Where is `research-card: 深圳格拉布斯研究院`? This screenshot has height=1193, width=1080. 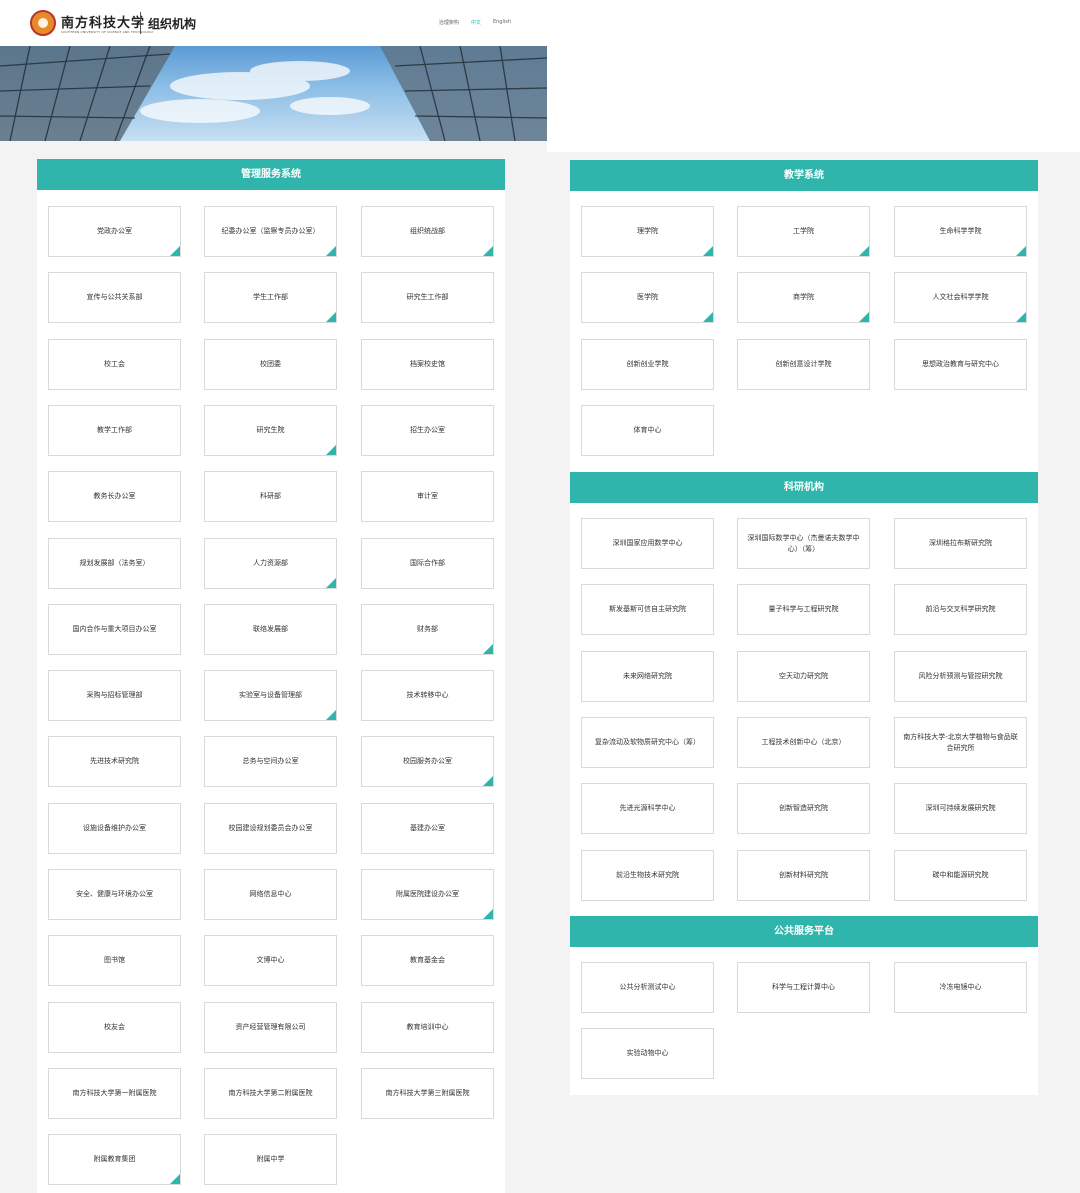 research-card: 深圳格拉布斯研究院 is located at coordinates (960, 543).